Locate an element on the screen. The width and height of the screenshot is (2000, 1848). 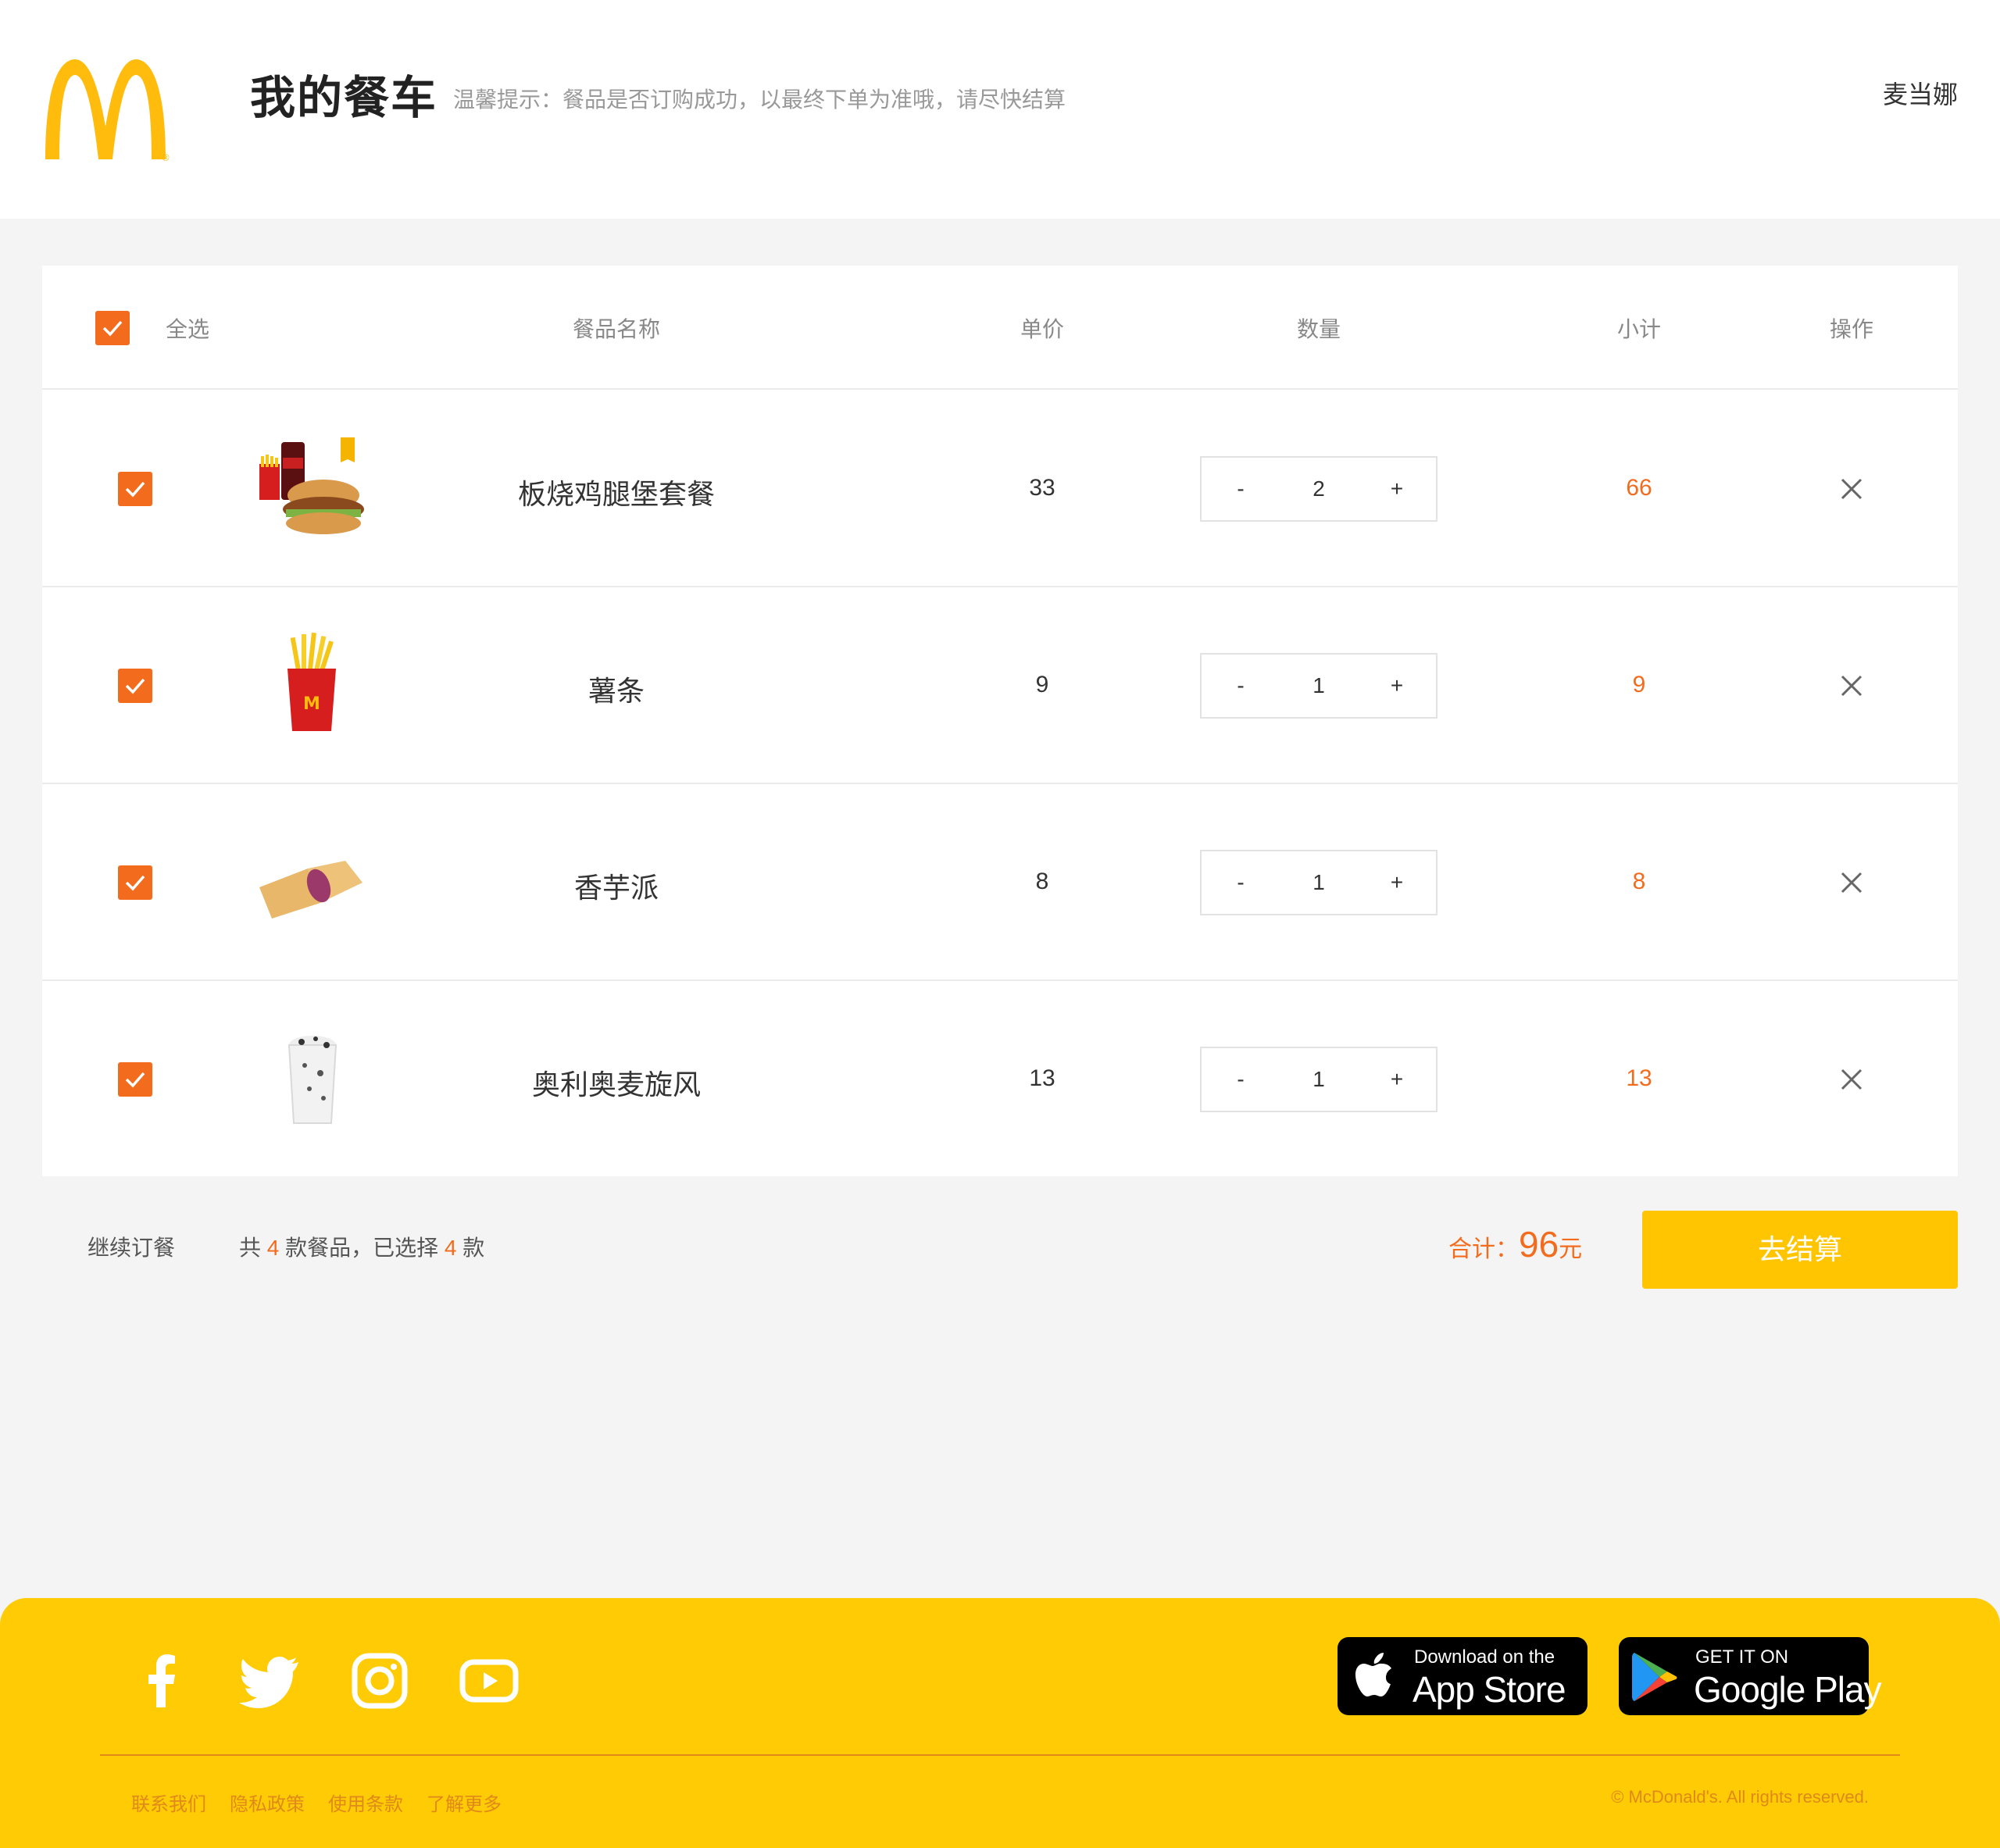
item-name: 奥利奥麦旋风 is located at coordinates (616, 1084).